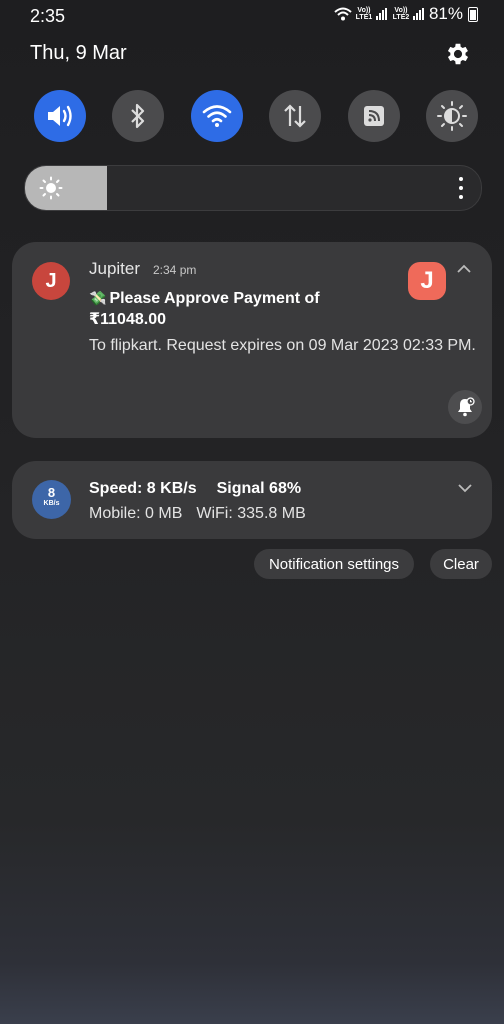  Describe the element at coordinates (445, 13) in the screenshot. I see `battery-percent: 81%` at that location.